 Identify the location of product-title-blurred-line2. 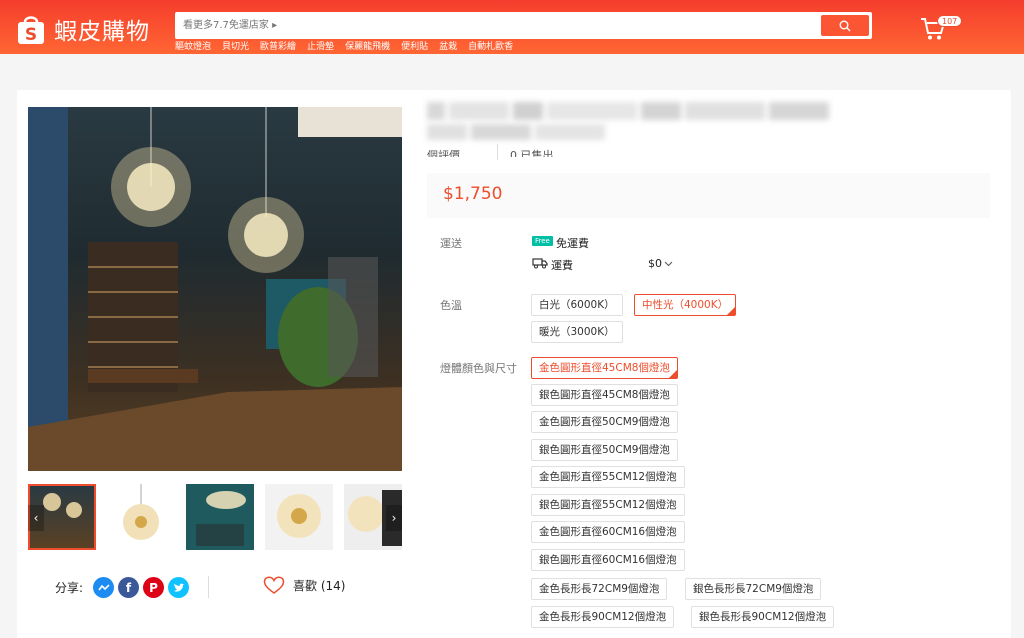
(519, 132).